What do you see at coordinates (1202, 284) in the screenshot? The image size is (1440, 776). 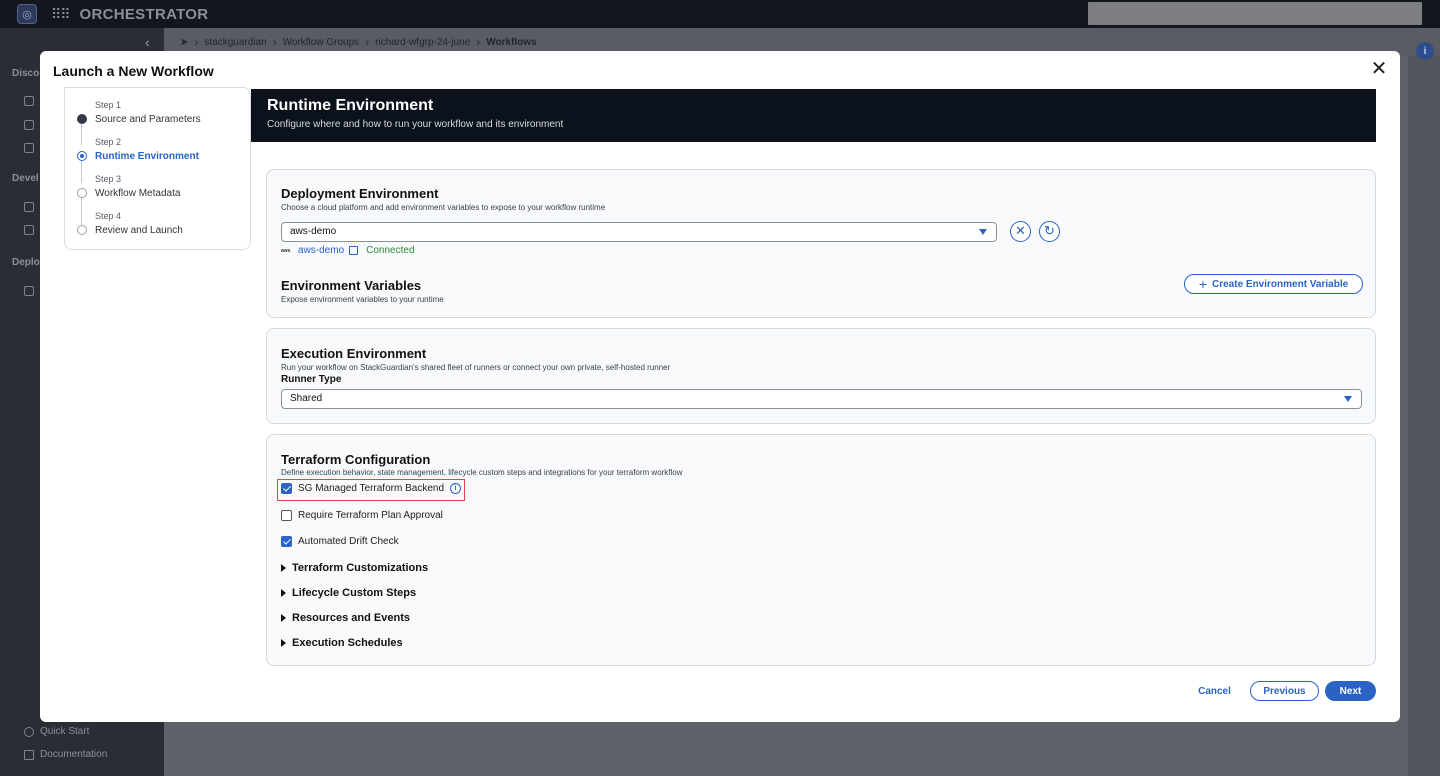 I see `plus-icon: +` at bounding box center [1202, 284].